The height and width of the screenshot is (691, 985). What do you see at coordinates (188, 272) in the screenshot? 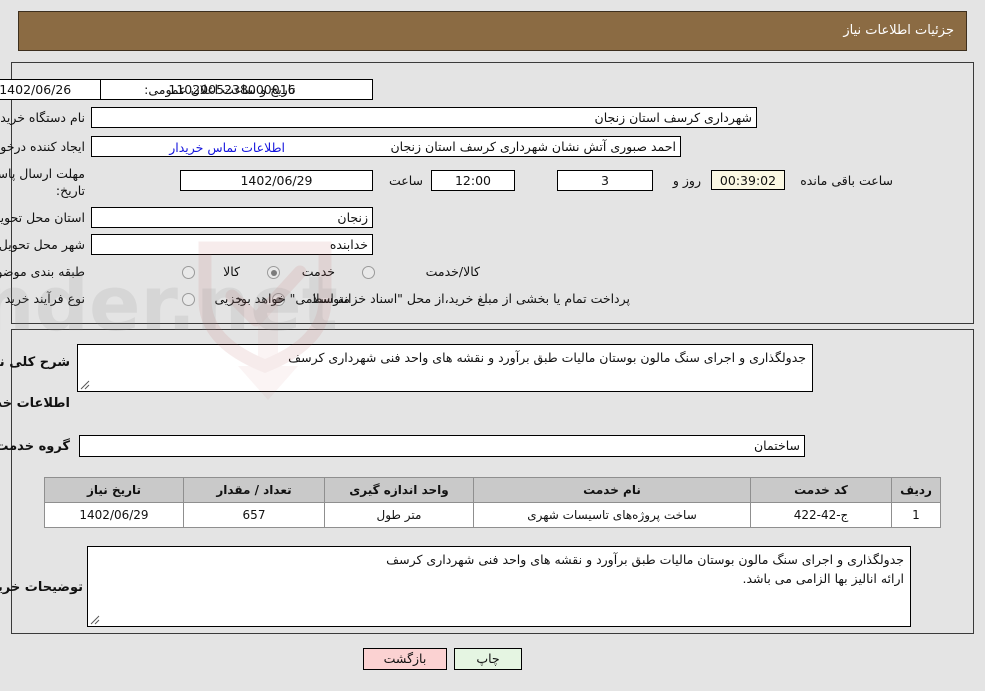
I see `radio-category-kala` at bounding box center [188, 272].